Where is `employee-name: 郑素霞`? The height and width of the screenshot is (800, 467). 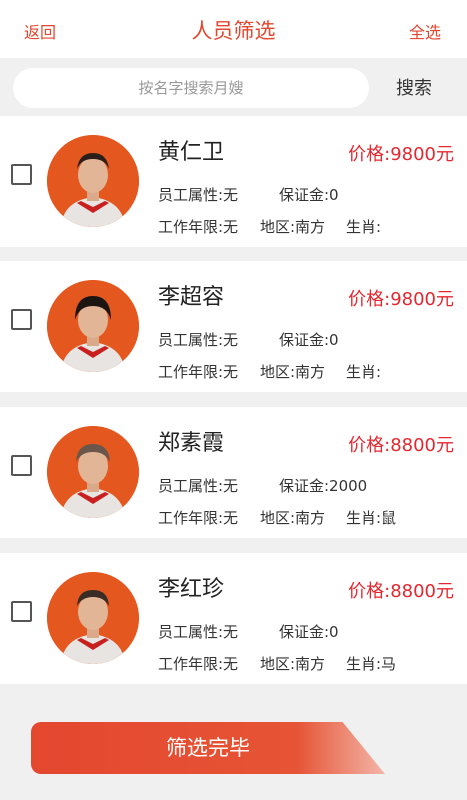
employee-name: 郑素霞 is located at coordinates (191, 443).